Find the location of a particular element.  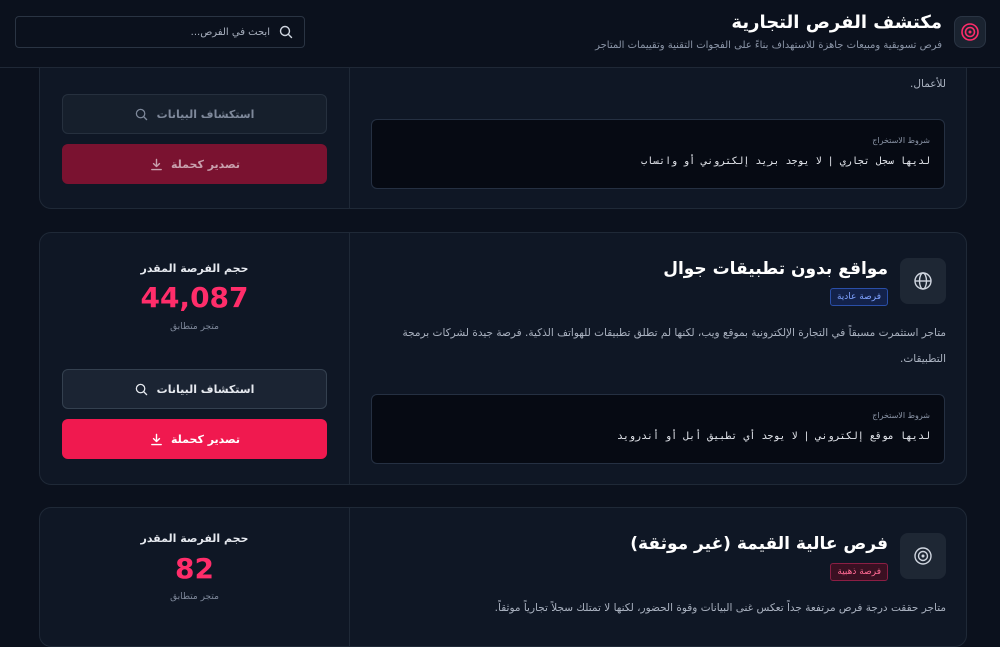

opportunity-badge: فرصة ذهبية is located at coordinates (859, 572).